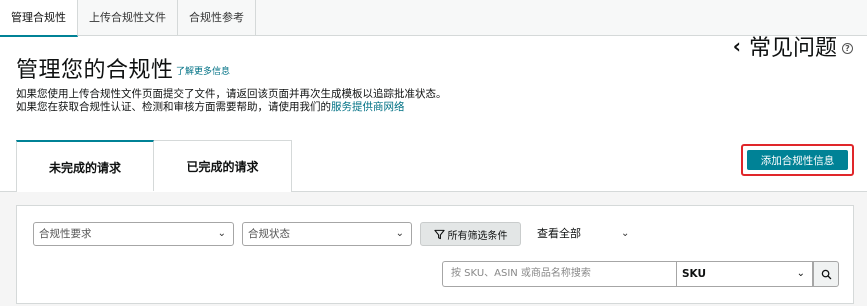  What do you see at coordinates (327, 234) in the screenshot?
I see `compliance-status-select: 合规状态 ⌄` at bounding box center [327, 234].